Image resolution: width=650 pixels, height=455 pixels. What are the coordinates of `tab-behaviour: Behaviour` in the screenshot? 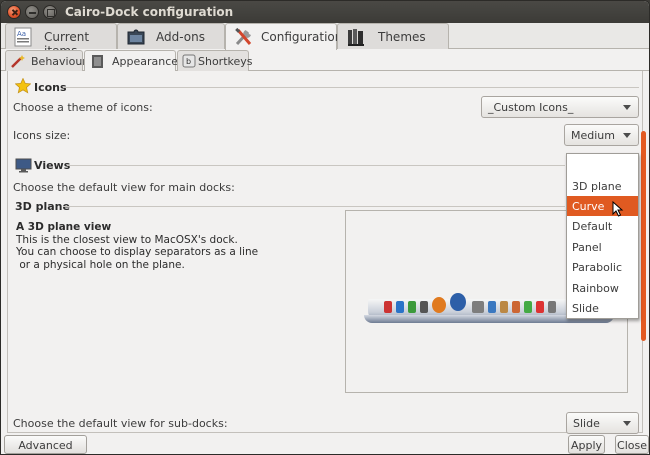 It's located at (46, 60).